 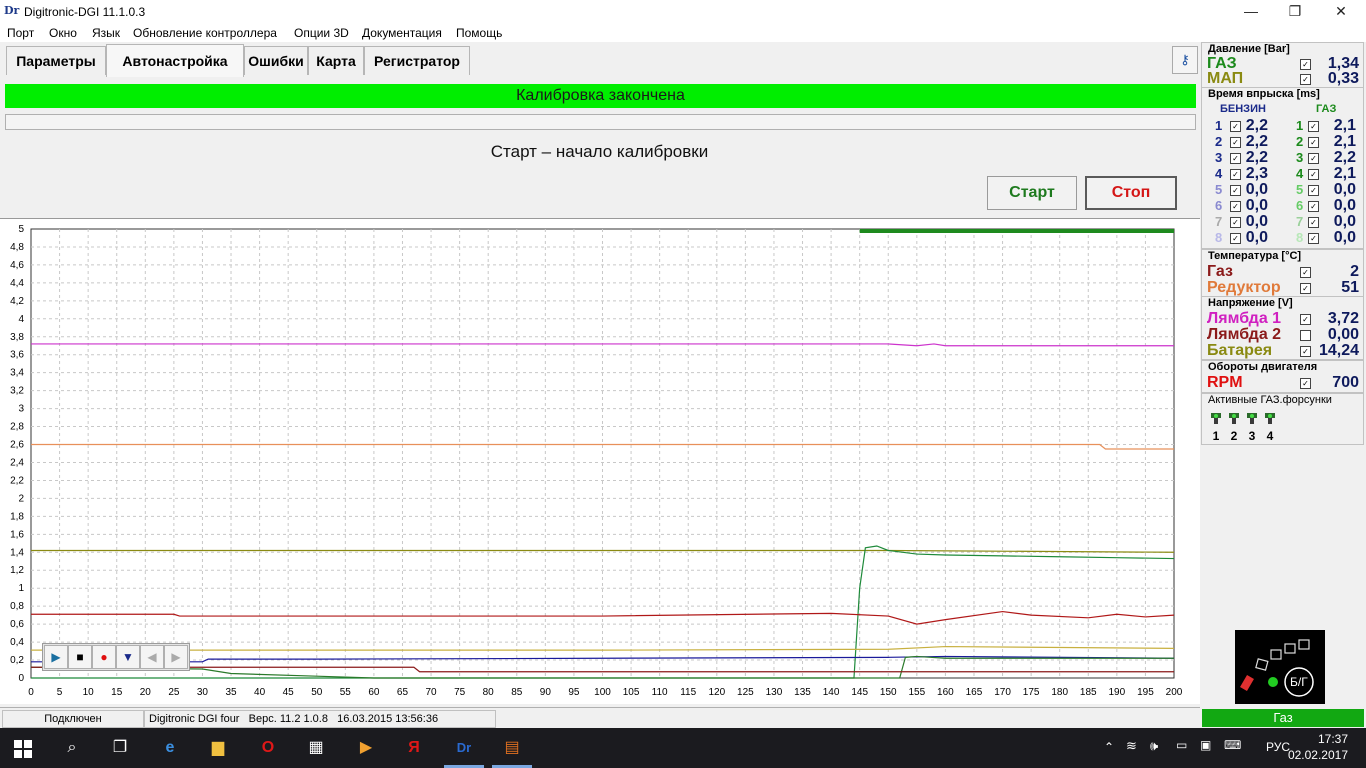 I want to click on menu-documentation: Документация, so click(x=402, y=33).